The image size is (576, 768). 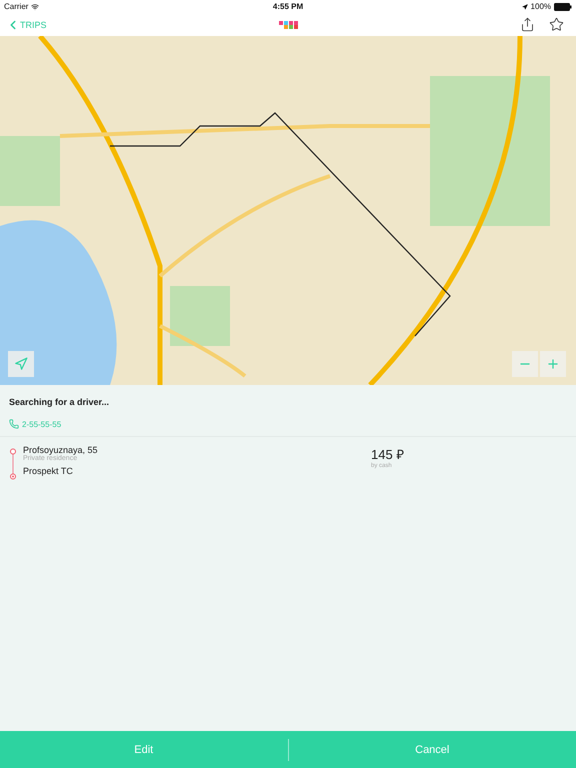 I want to click on plus-icon, so click(x=553, y=364).